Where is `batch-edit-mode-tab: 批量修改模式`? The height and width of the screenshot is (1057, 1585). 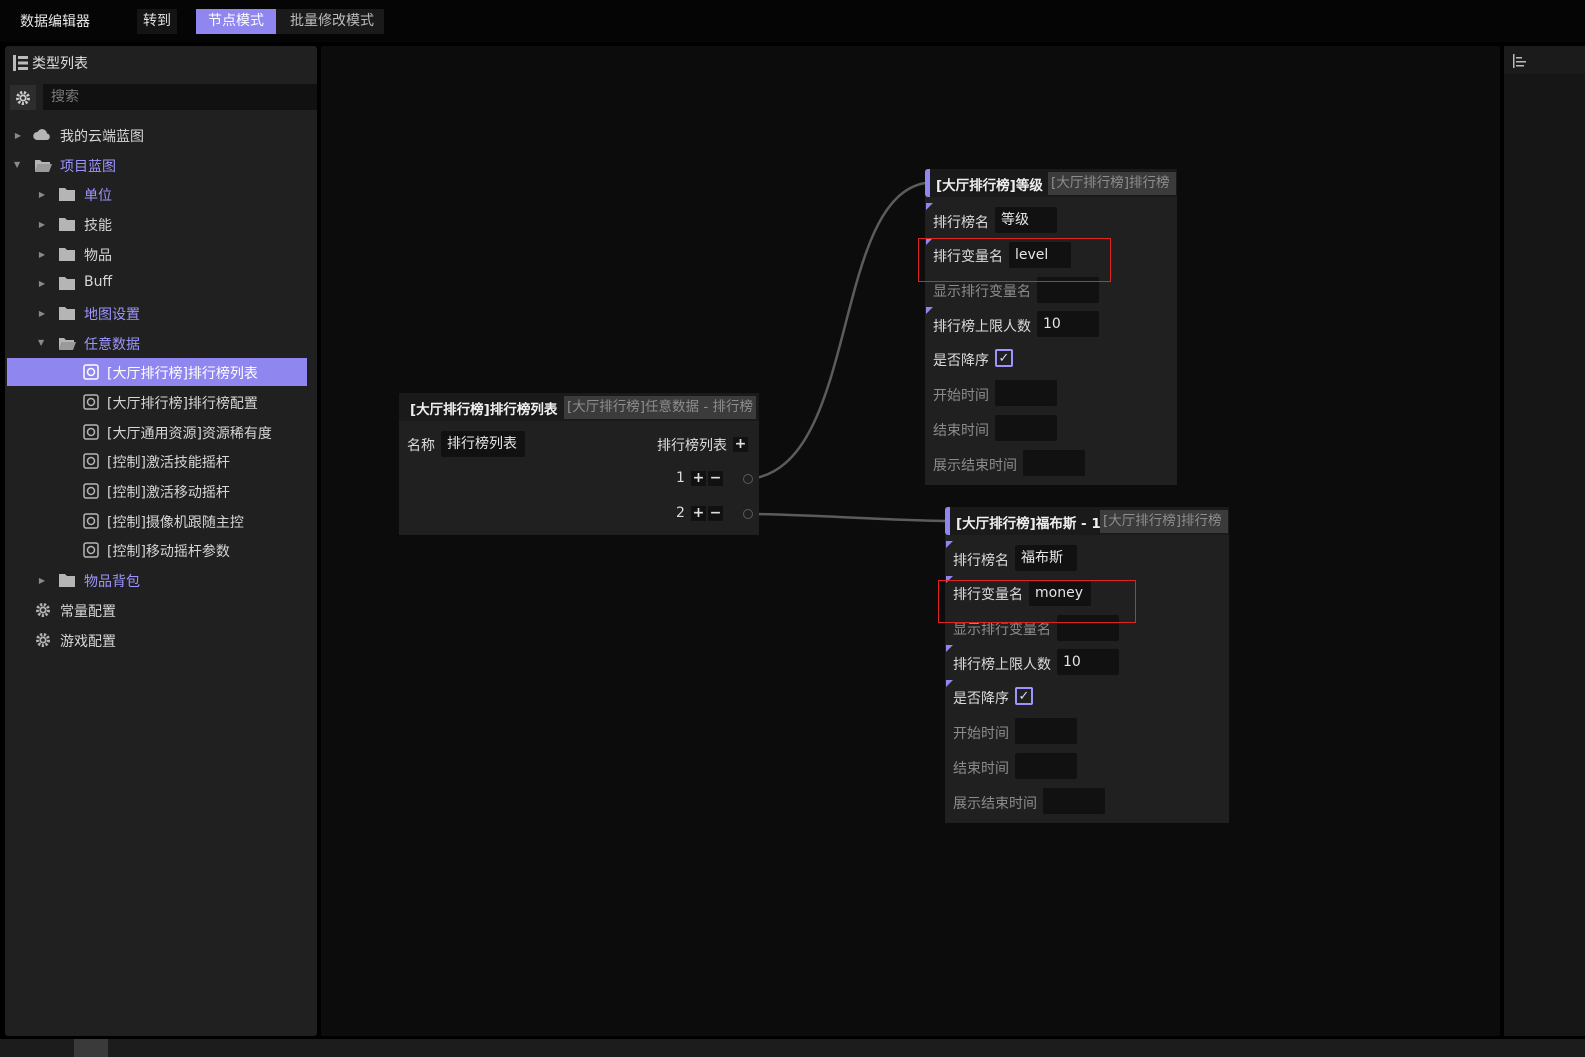
batch-edit-mode-tab: 批量修改模式 is located at coordinates (332, 21).